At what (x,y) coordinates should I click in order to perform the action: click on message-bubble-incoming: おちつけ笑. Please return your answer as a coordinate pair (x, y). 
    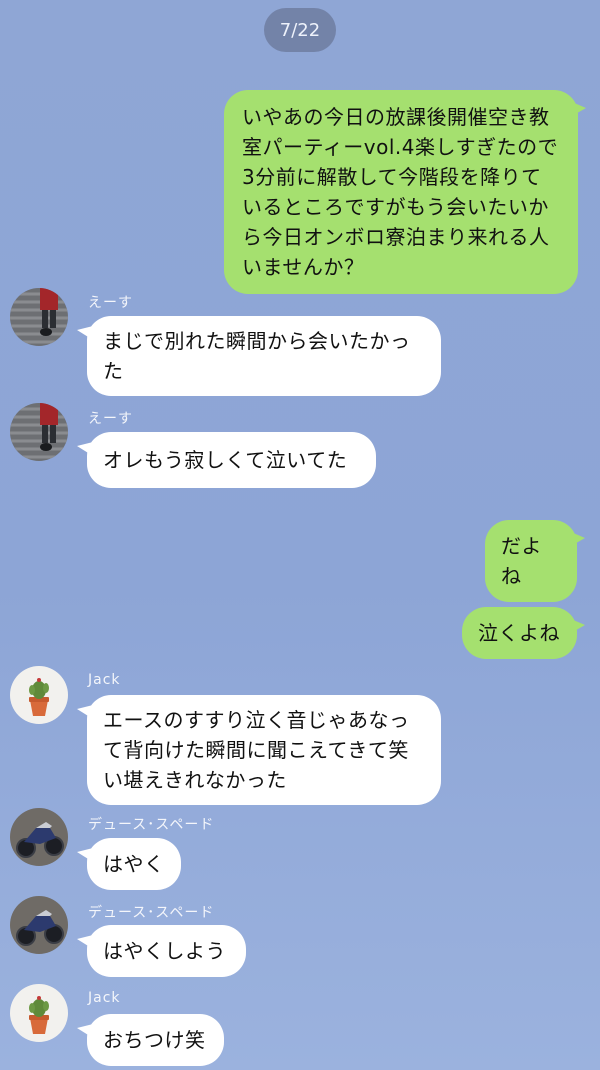
    Looking at the image, I should click on (150, 1040).